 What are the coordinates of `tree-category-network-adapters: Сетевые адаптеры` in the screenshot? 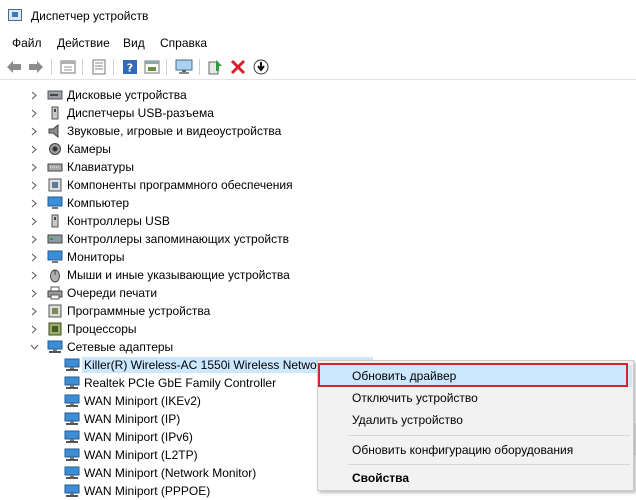 It's located at (101, 347).